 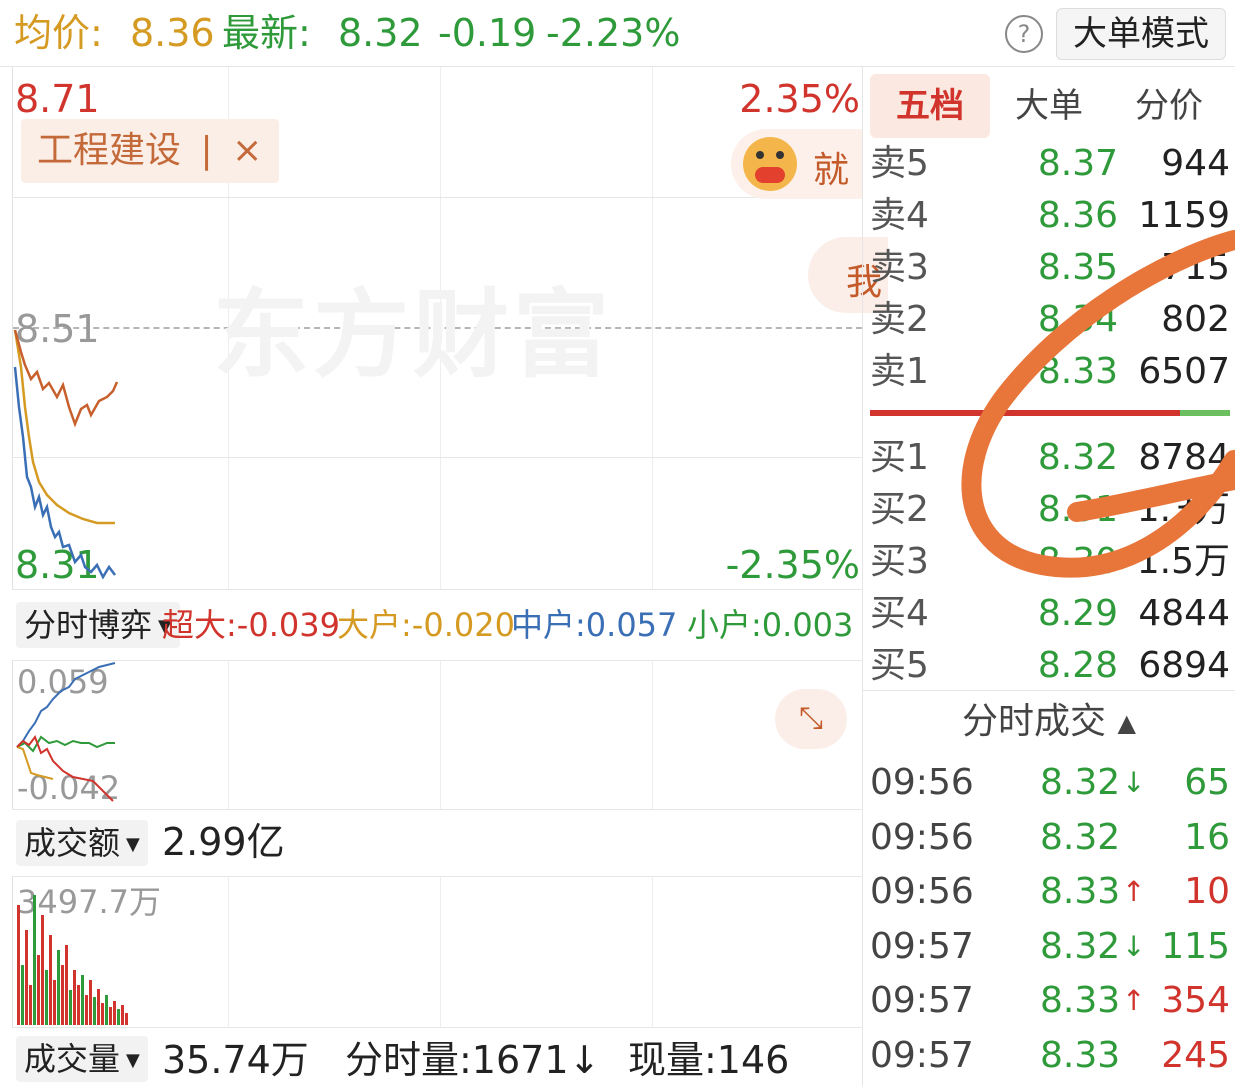 I want to click on bid-level-label: 买1, so click(x=899, y=457).